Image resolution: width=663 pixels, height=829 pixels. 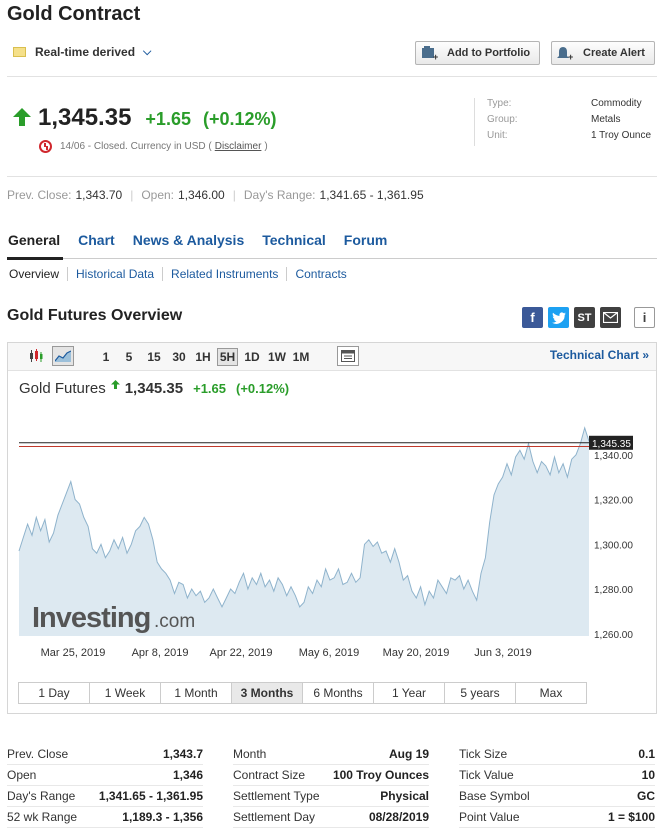 I want to click on range-1-week: 1 Week, so click(x=124, y=693).